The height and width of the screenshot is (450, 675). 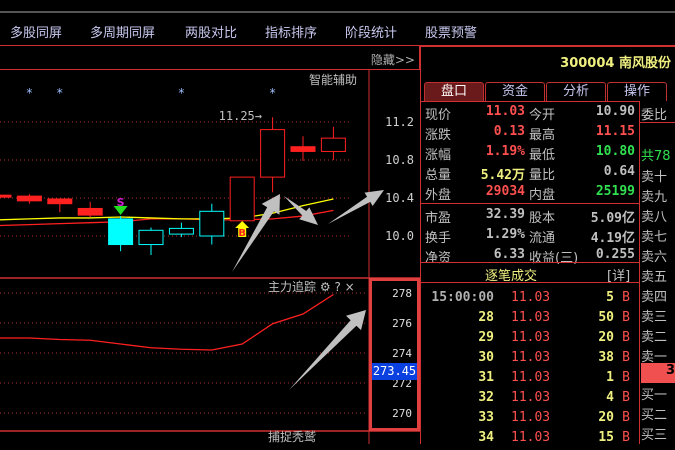 What do you see at coordinates (654, 415) in the screenshot?
I see `bid-level-label: 买二` at bounding box center [654, 415].